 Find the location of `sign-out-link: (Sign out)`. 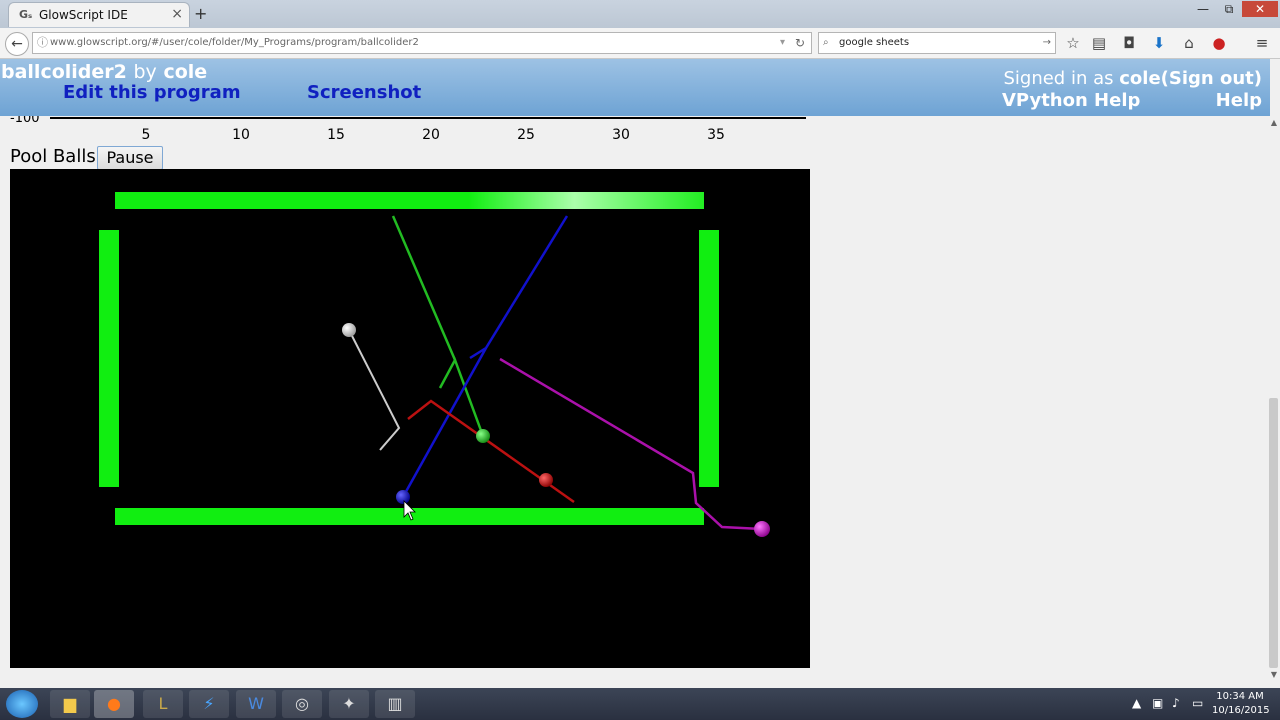

sign-out-link: (Sign out) is located at coordinates (1211, 78).